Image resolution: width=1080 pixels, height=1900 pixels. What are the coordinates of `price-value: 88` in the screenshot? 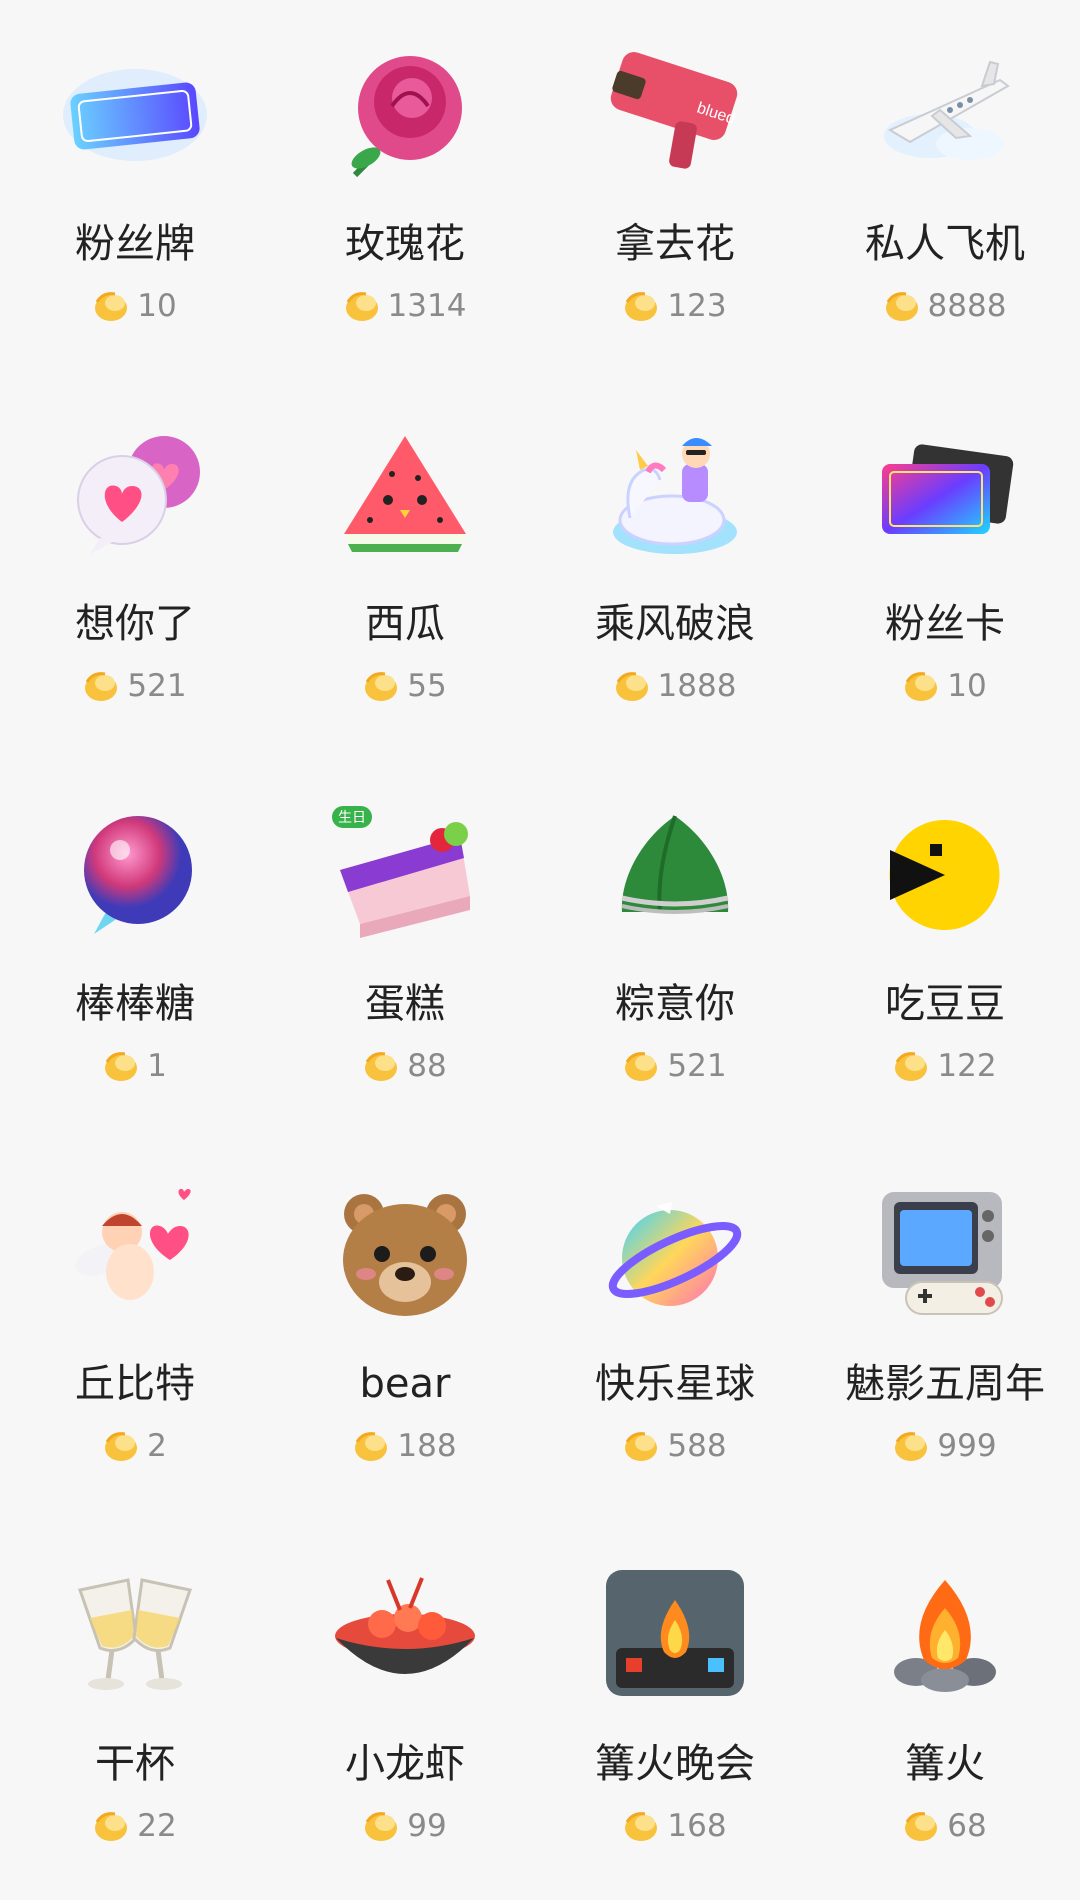 It's located at (427, 1066).